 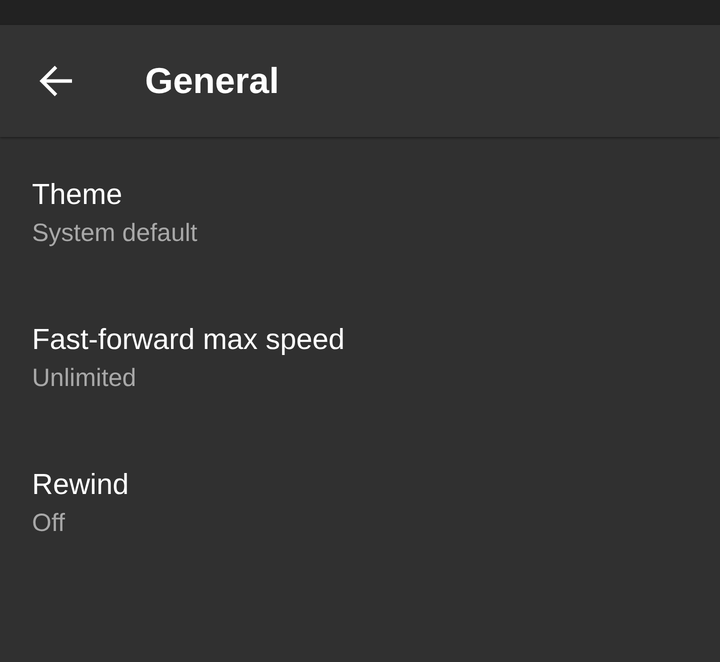 I want to click on setting-title: Rewind, so click(x=80, y=485).